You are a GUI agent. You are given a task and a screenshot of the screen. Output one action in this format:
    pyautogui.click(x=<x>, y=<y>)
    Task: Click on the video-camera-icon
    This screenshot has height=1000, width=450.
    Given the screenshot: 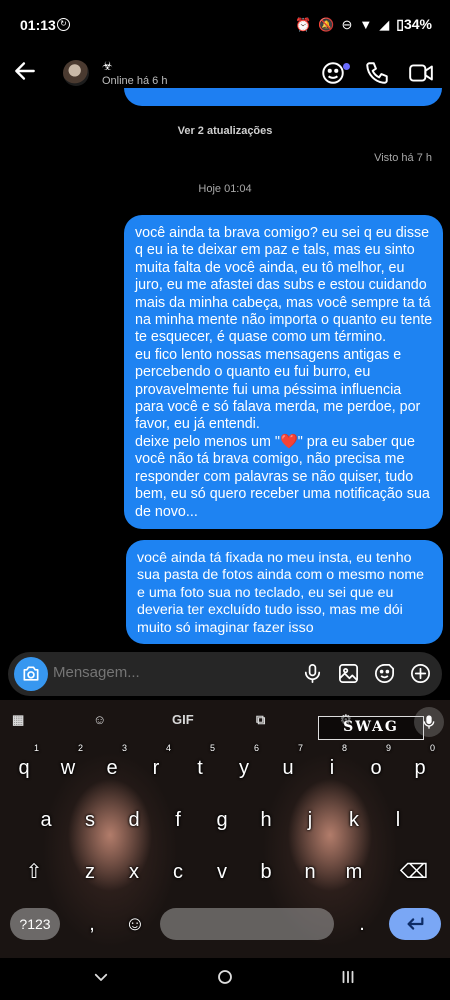 What is the action you would take?
    pyautogui.click(x=421, y=73)
    